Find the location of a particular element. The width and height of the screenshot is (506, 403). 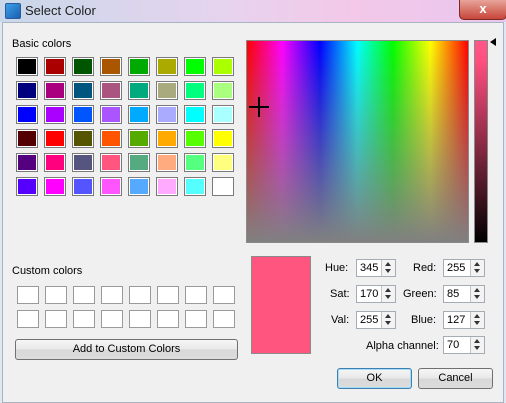

add-to-custom-colors-button: Add to Custom Colors is located at coordinates (126, 349).